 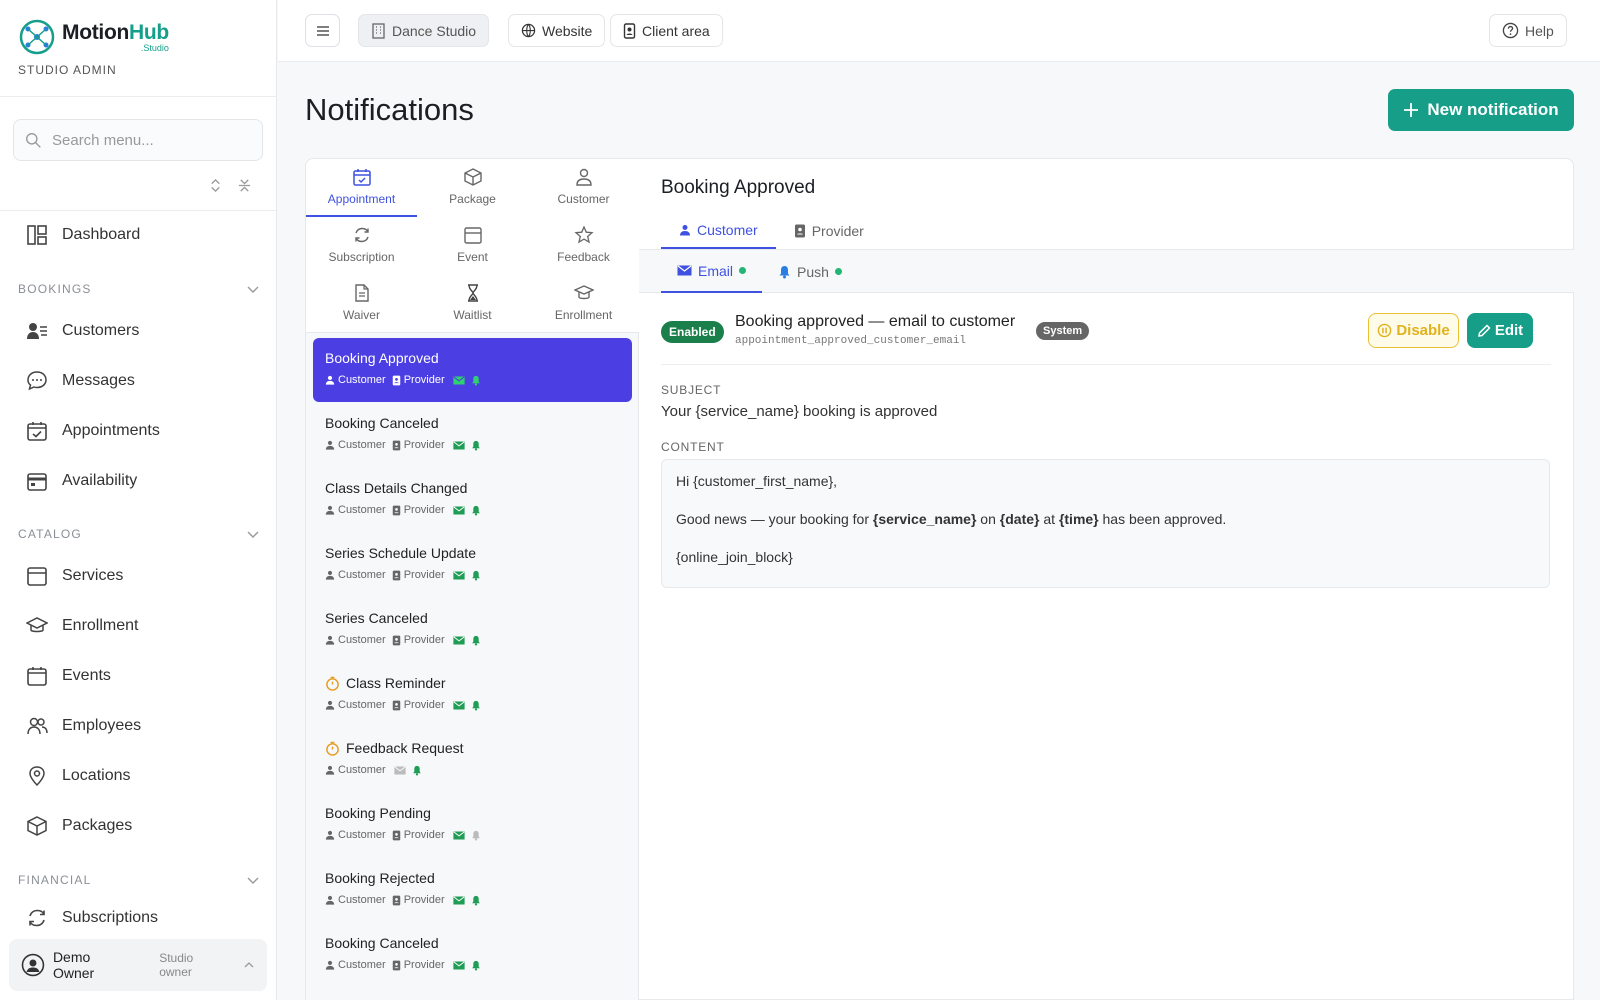 I want to click on expand-all-icon, so click(x=215, y=185).